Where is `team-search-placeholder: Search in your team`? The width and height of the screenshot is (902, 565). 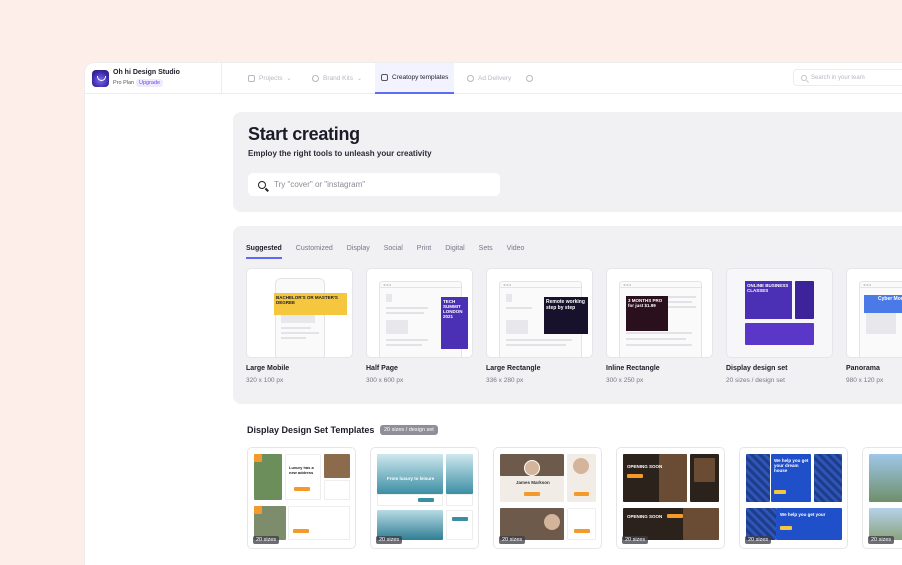
team-search-placeholder: Search in your team is located at coordinates (838, 77).